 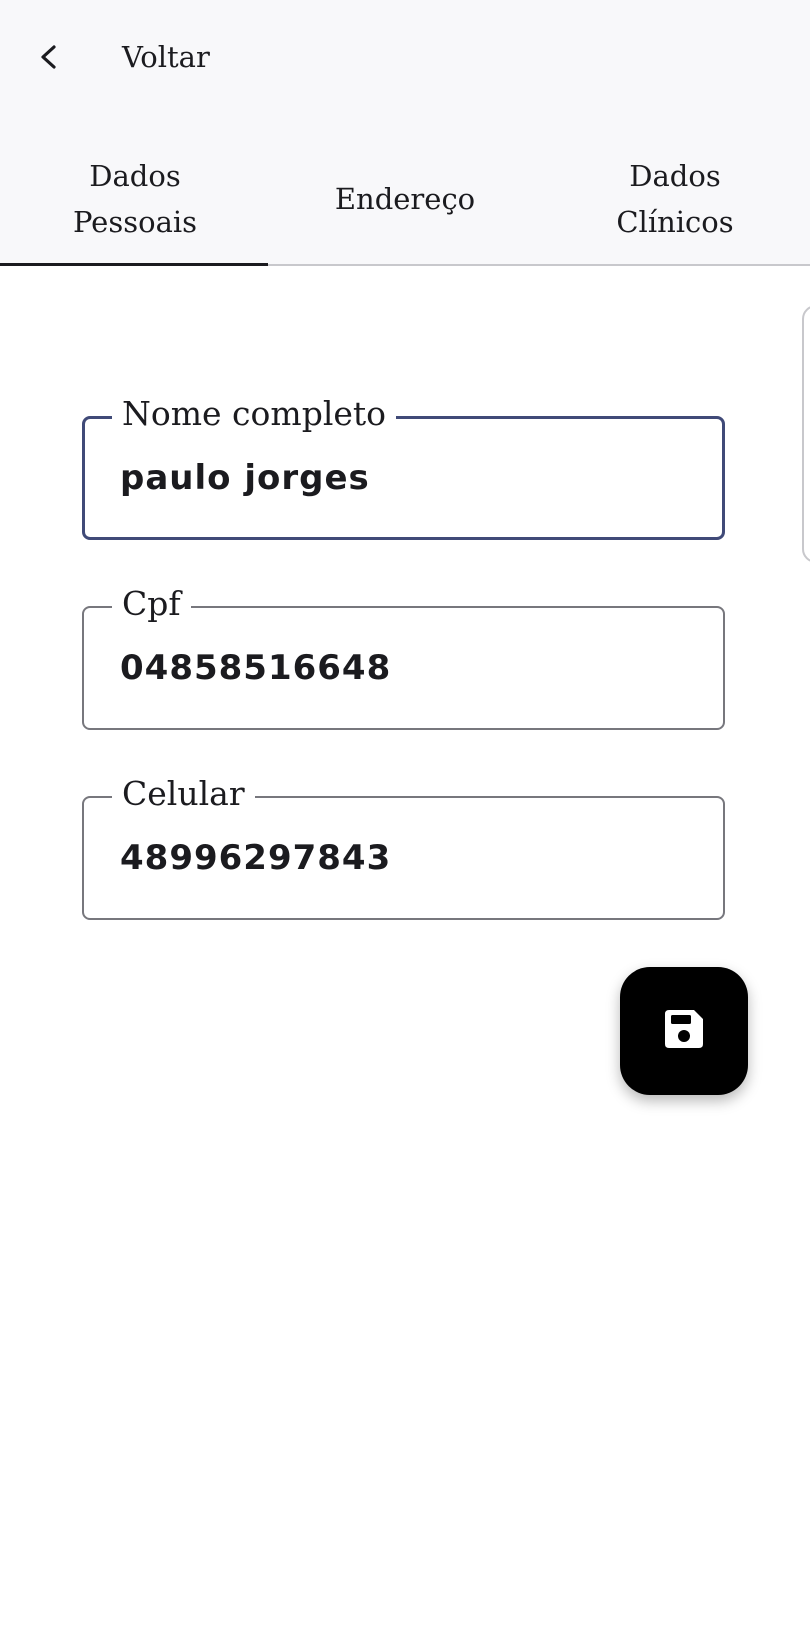 I want to click on tab-bar: Dados Pessoais Endereço Dados Clínicos, so click(x=405, y=202).